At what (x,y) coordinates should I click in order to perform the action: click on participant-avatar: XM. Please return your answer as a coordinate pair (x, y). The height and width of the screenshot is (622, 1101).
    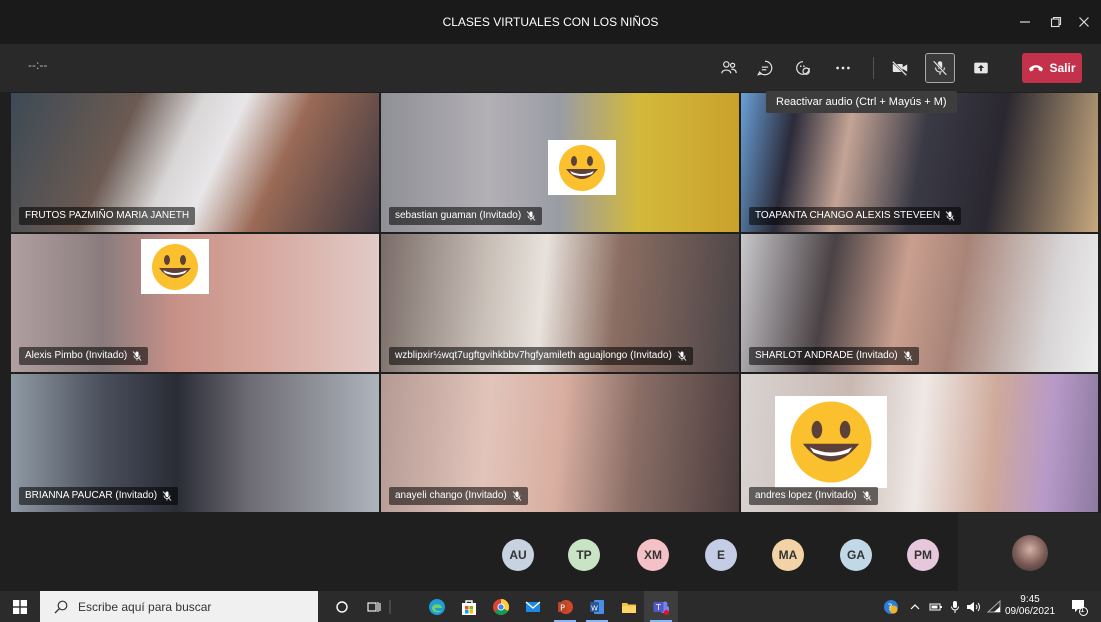
    Looking at the image, I should click on (653, 555).